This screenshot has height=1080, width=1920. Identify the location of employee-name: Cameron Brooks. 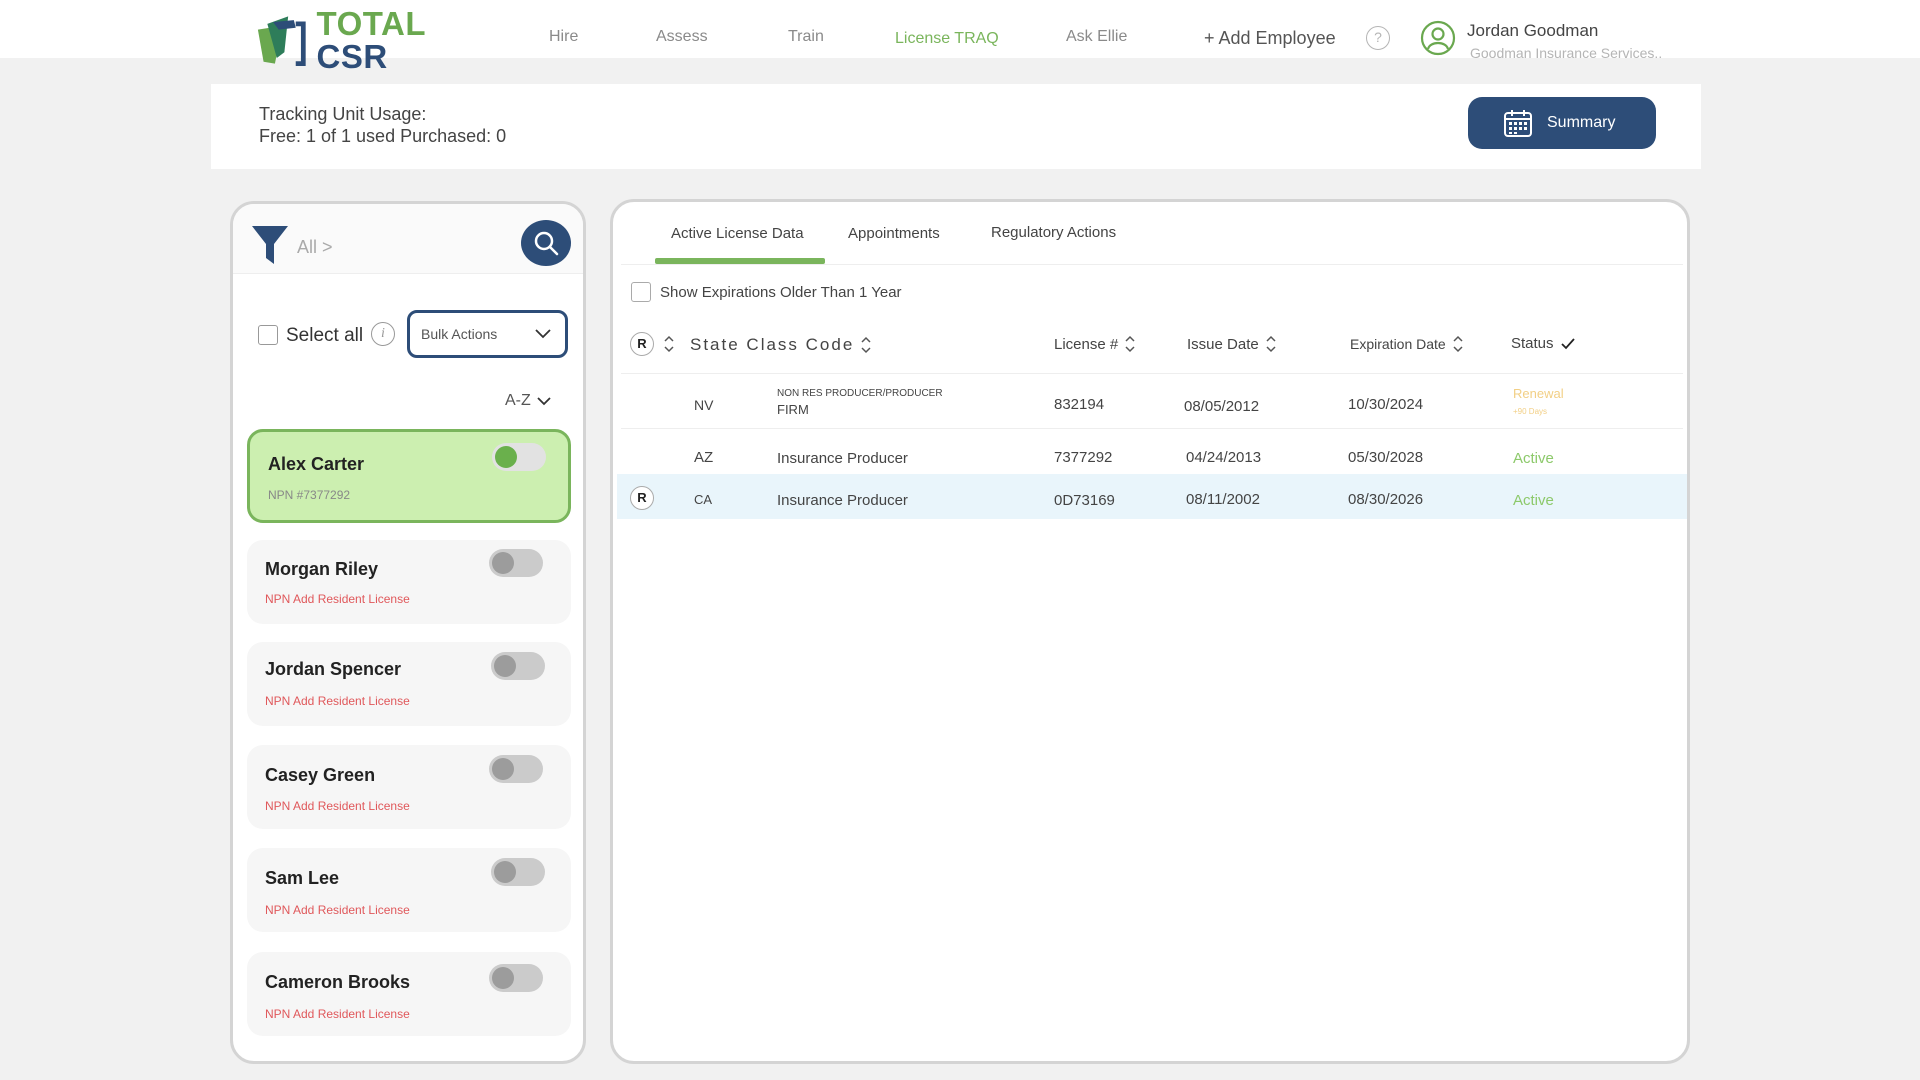
(338, 982).